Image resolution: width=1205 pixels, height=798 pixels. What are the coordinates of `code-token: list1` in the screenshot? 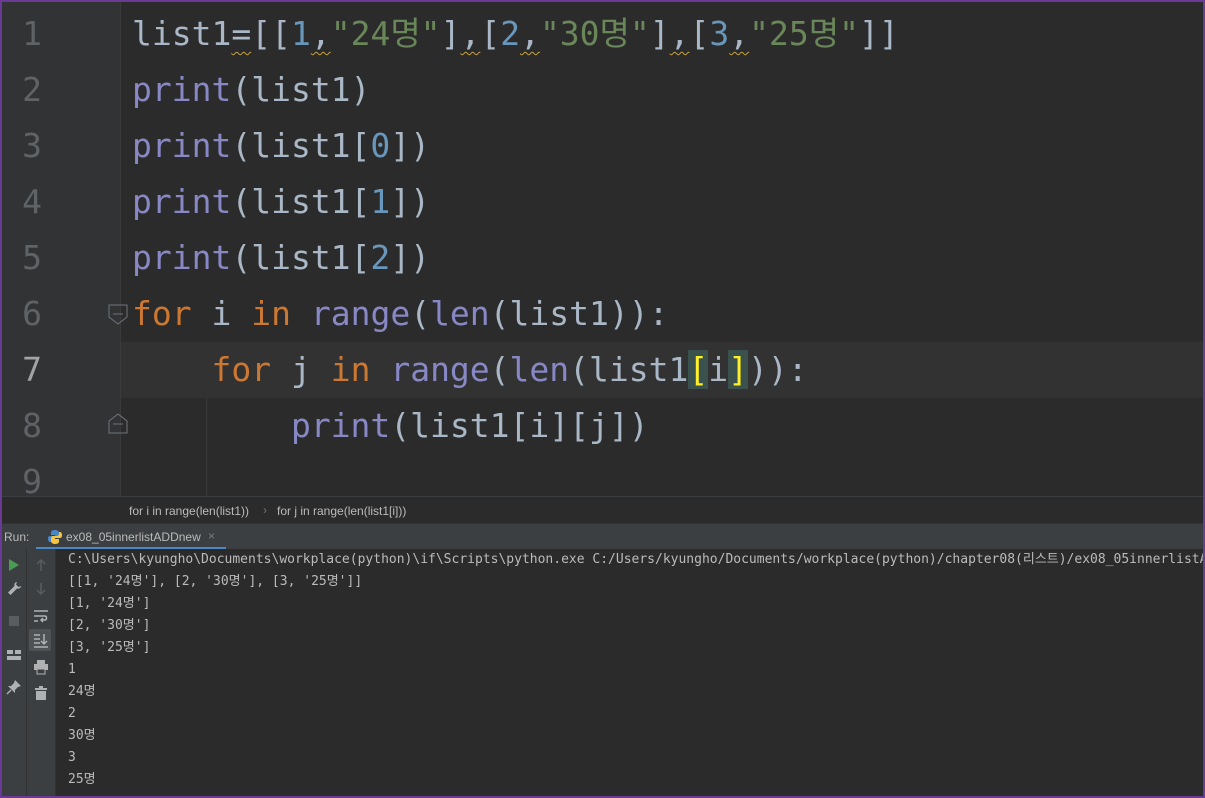 It's located at (182, 33).